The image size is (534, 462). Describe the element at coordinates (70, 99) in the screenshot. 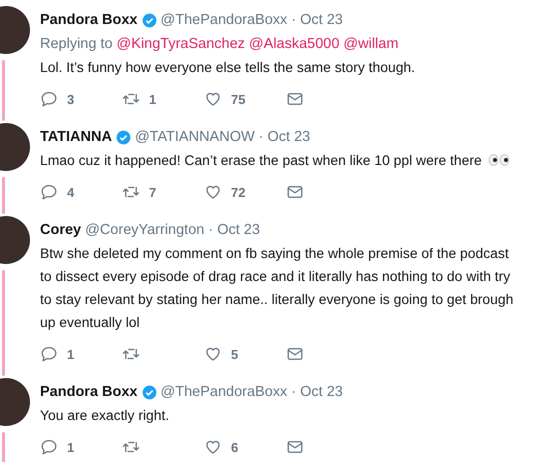

I see `reply-count: 3` at that location.